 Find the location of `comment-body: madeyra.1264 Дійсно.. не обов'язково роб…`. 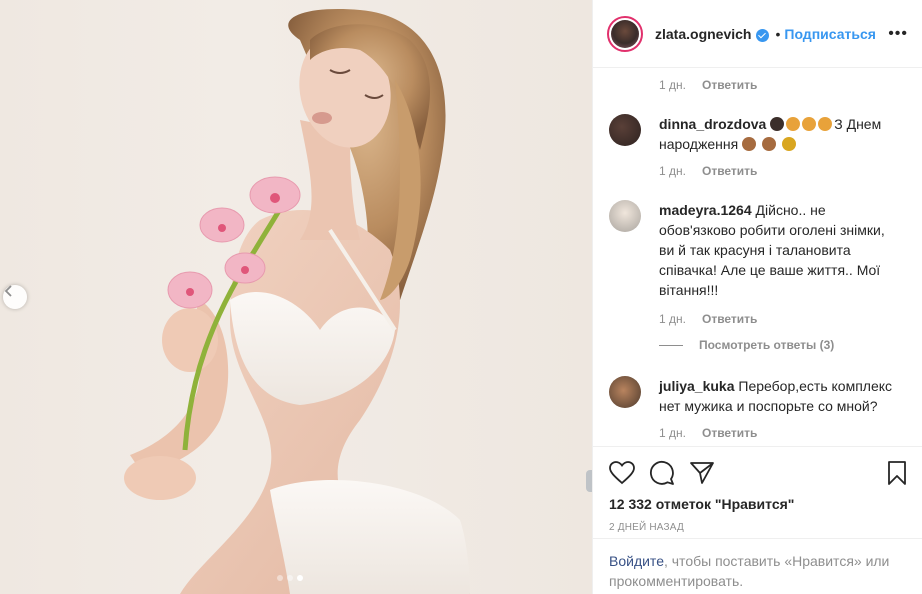

comment-body: madeyra.1264 Дійсно.. не обов'язково роб… is located at coordinates (779, 250).